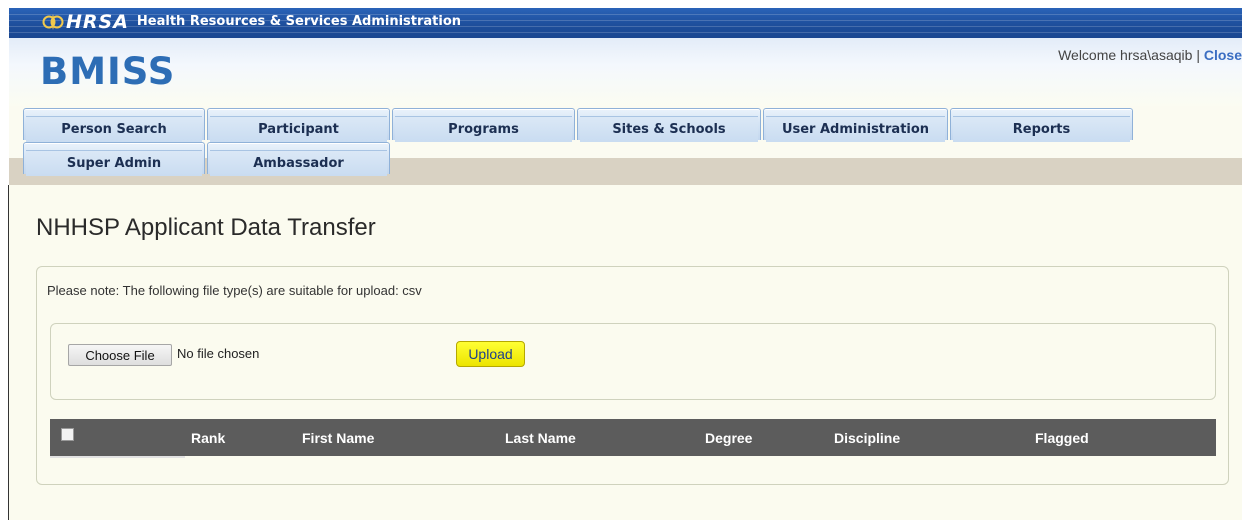 The image size is (1255, 520). Describe the element at coordinates (108, 71) in the screenshot. I see `app-title: BMISS` at that location.